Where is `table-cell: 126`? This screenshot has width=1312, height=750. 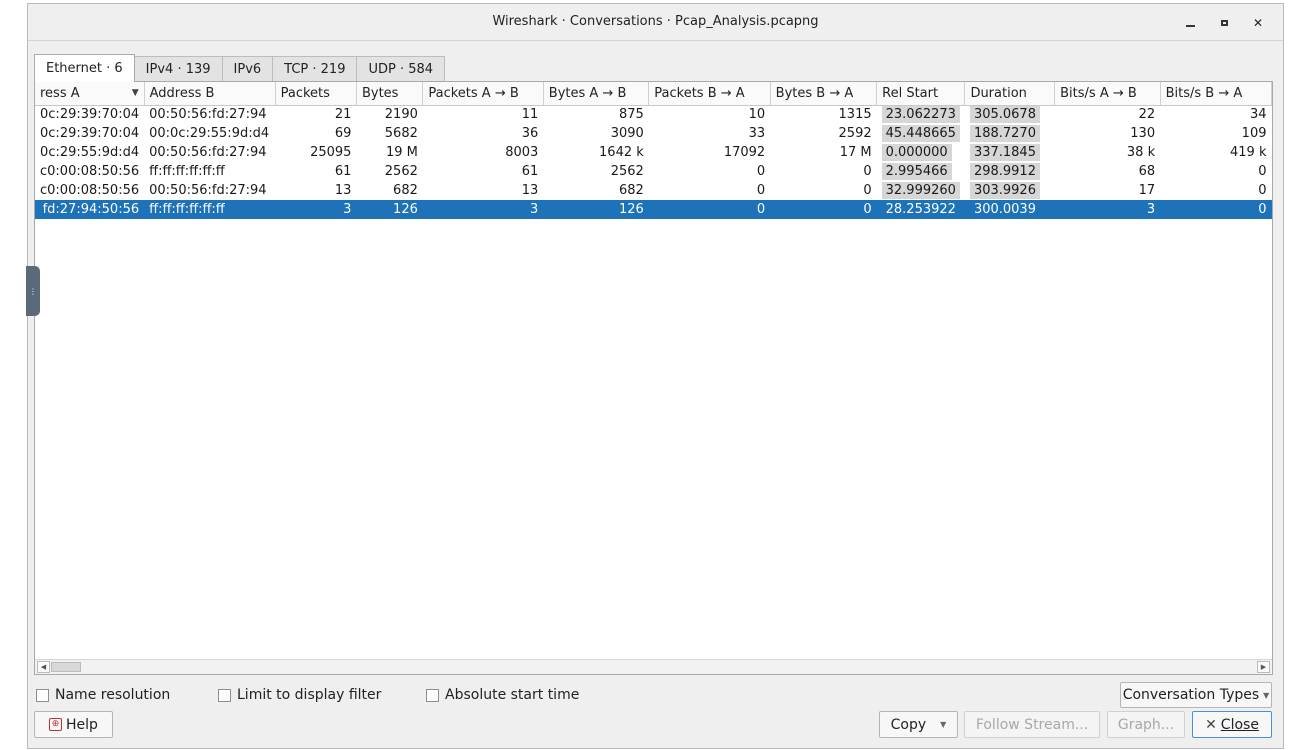 table-cell: 126 is located at coordinates (596, 209).